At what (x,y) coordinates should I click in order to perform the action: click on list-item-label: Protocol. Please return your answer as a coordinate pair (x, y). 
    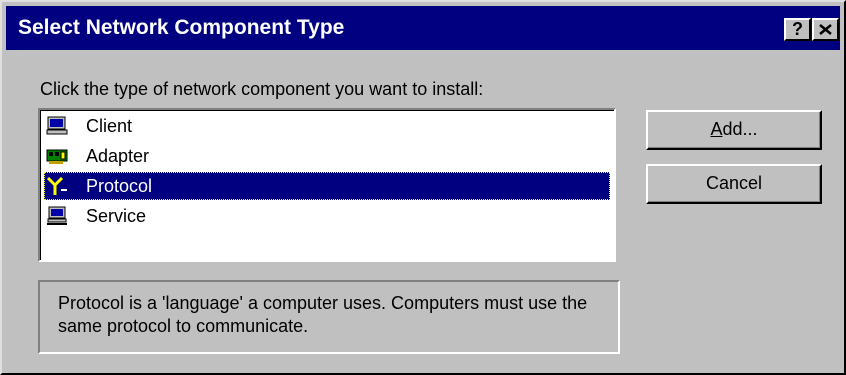
    Looking at the image, I should click on (119, 186).